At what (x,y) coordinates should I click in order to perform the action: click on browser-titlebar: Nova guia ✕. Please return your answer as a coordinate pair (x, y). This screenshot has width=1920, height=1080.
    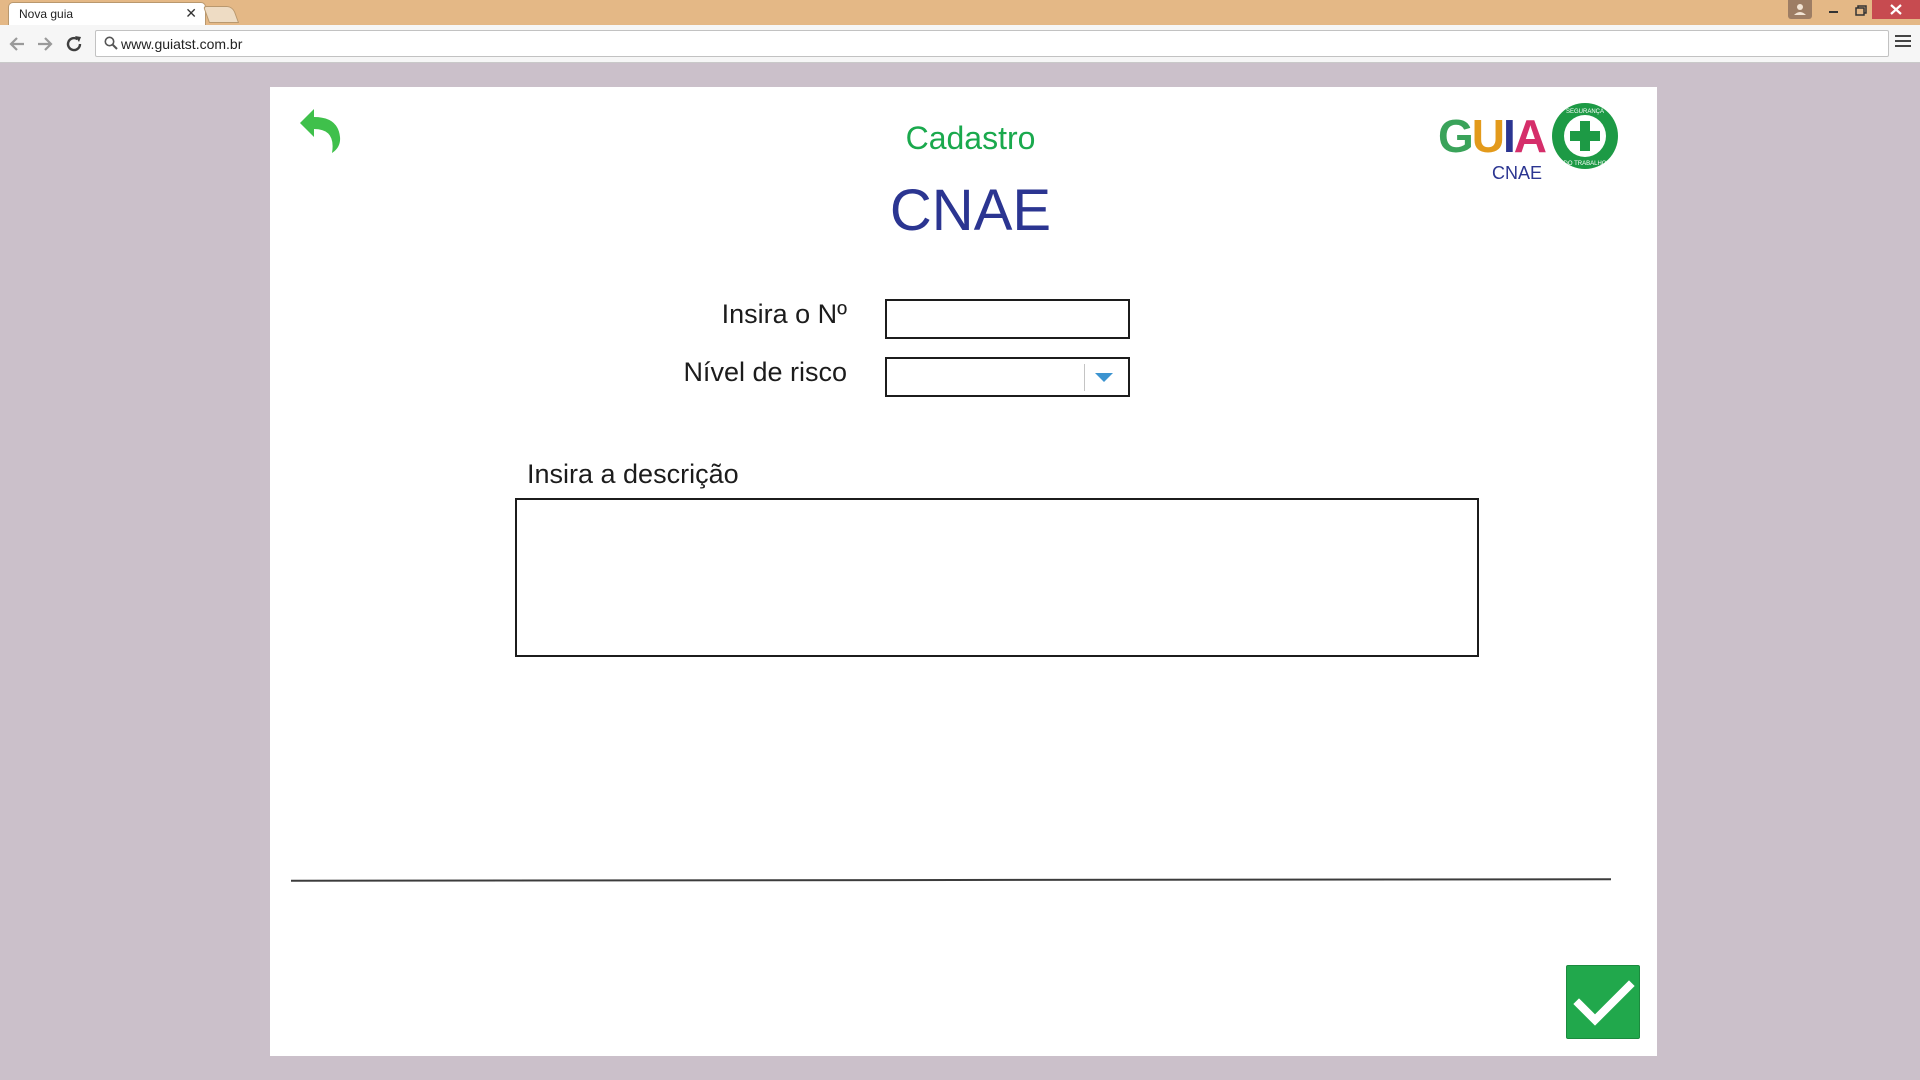
    Looking at the image, I should click on (960, 13).